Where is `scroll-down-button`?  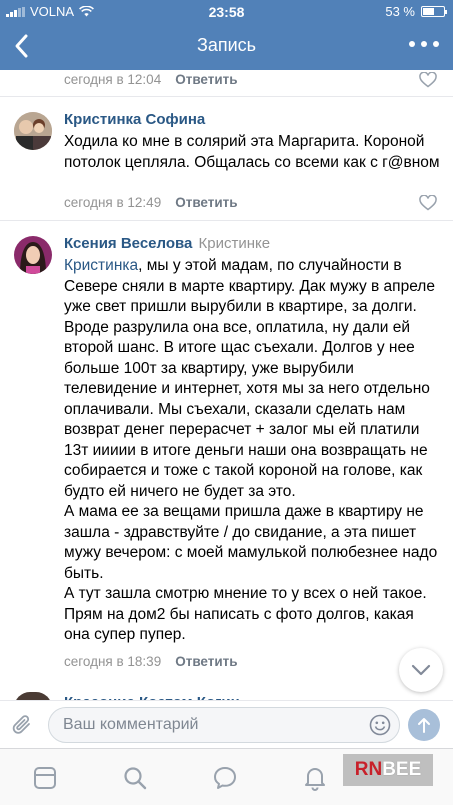 scroll-down-button is located at coordinates (421, 670).